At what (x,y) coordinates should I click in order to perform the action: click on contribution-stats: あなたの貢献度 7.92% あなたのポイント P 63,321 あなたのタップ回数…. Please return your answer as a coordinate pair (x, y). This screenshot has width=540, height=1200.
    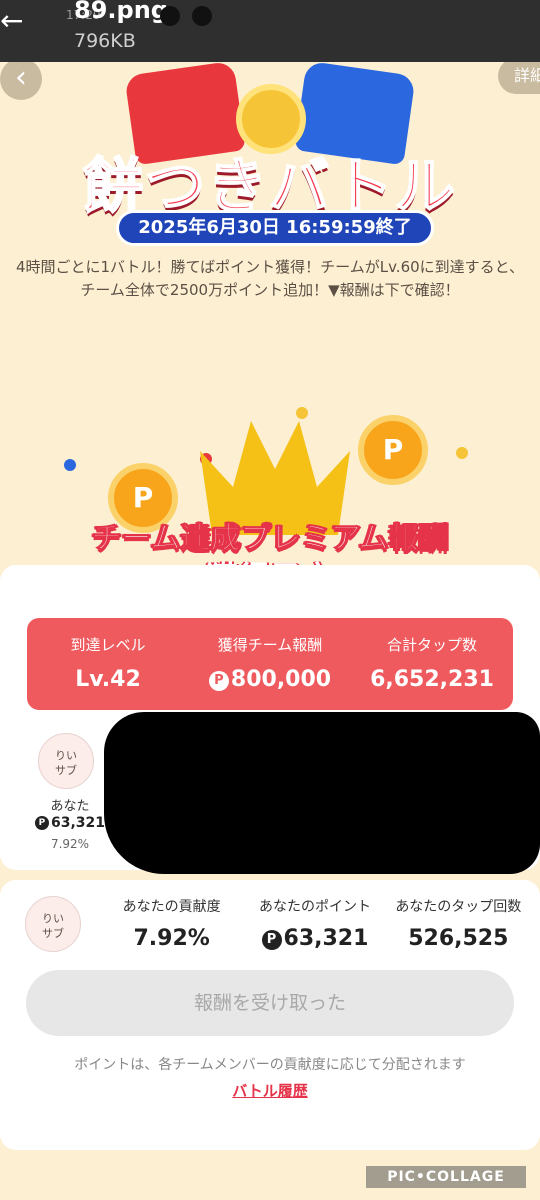
    Looking at the image, I should click on (315, 923).